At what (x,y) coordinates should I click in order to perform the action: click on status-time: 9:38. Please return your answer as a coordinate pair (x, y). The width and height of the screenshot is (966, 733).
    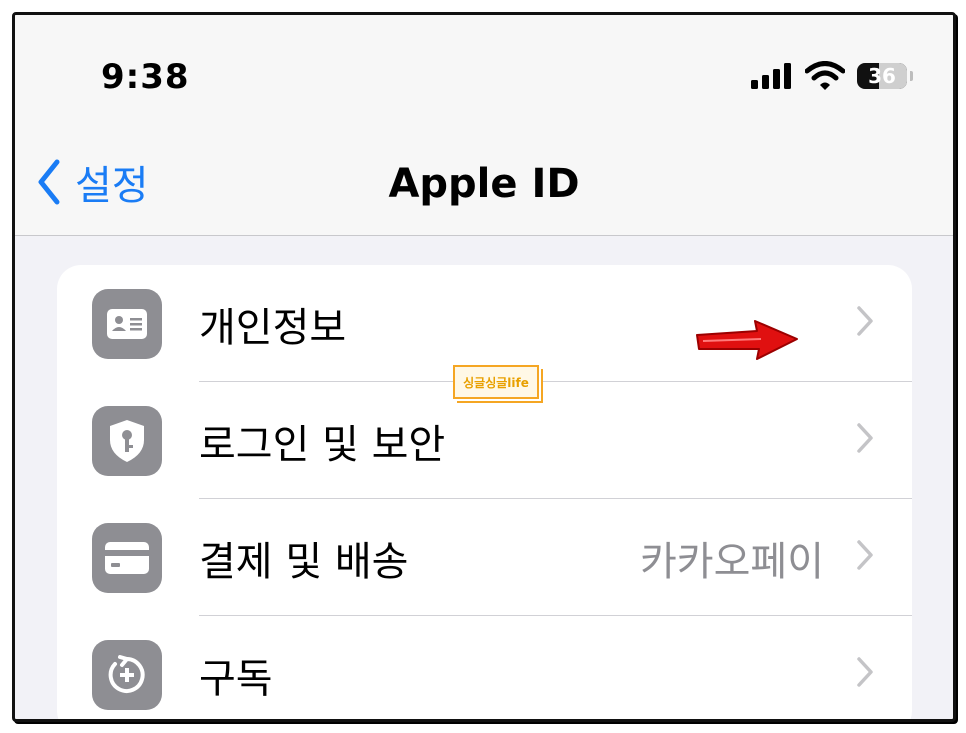
    Looking at the image, I should click on (145, 77).